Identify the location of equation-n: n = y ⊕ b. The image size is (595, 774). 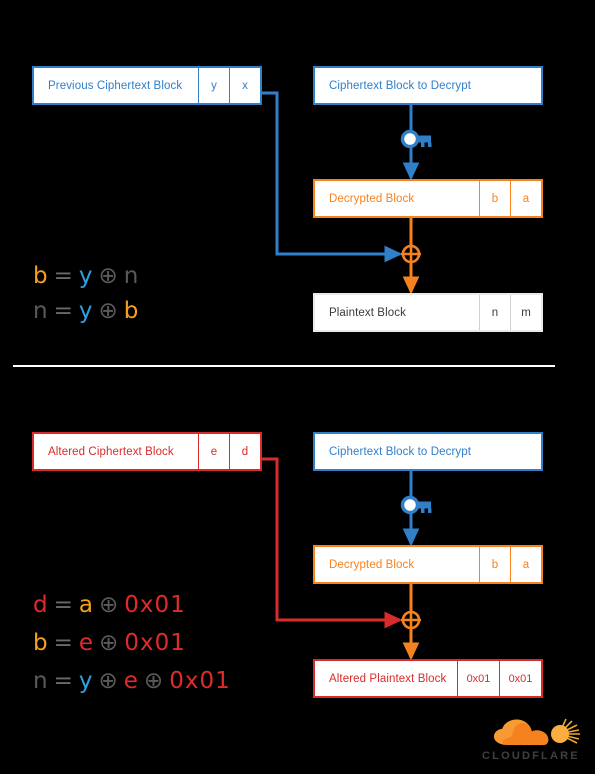
(88, 311).